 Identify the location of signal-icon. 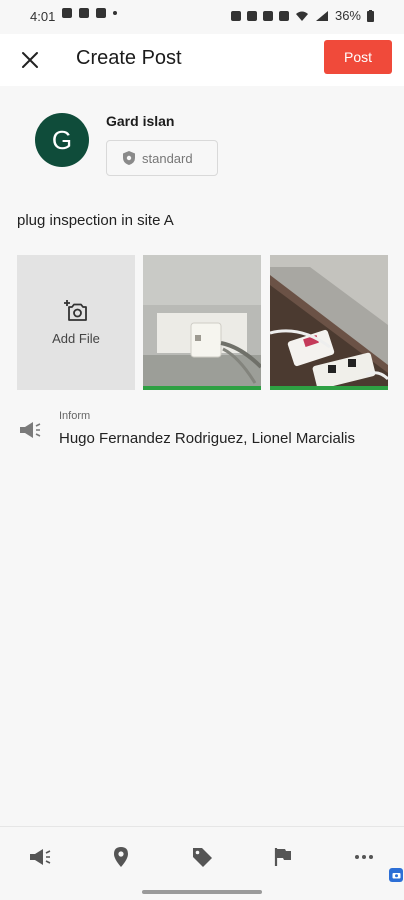
(321, 15).